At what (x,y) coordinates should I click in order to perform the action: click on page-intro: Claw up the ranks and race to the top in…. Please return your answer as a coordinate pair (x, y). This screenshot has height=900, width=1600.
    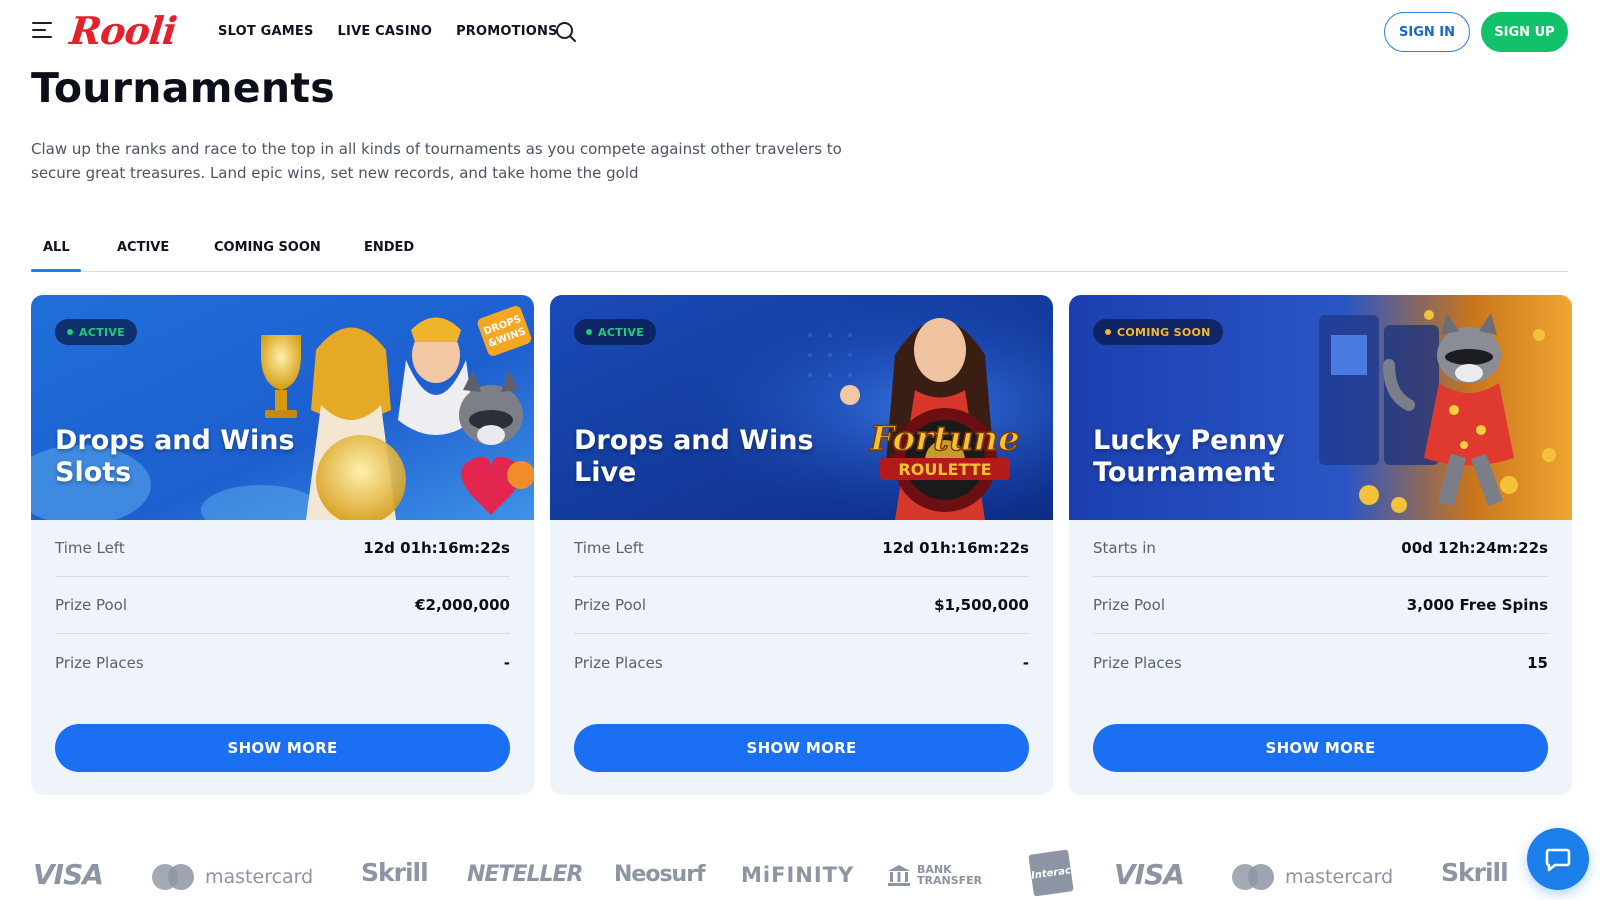
    Looking at the image, I should click on (436, 161).